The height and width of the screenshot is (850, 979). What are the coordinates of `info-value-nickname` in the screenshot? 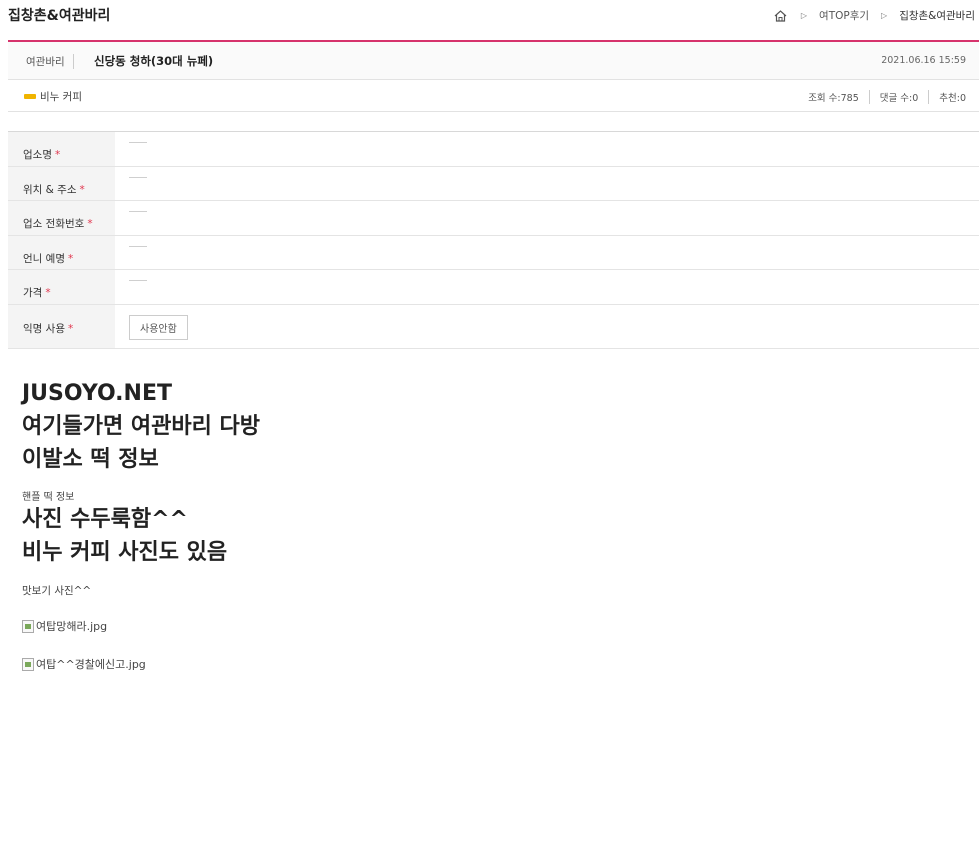 It's located at (547, 253).